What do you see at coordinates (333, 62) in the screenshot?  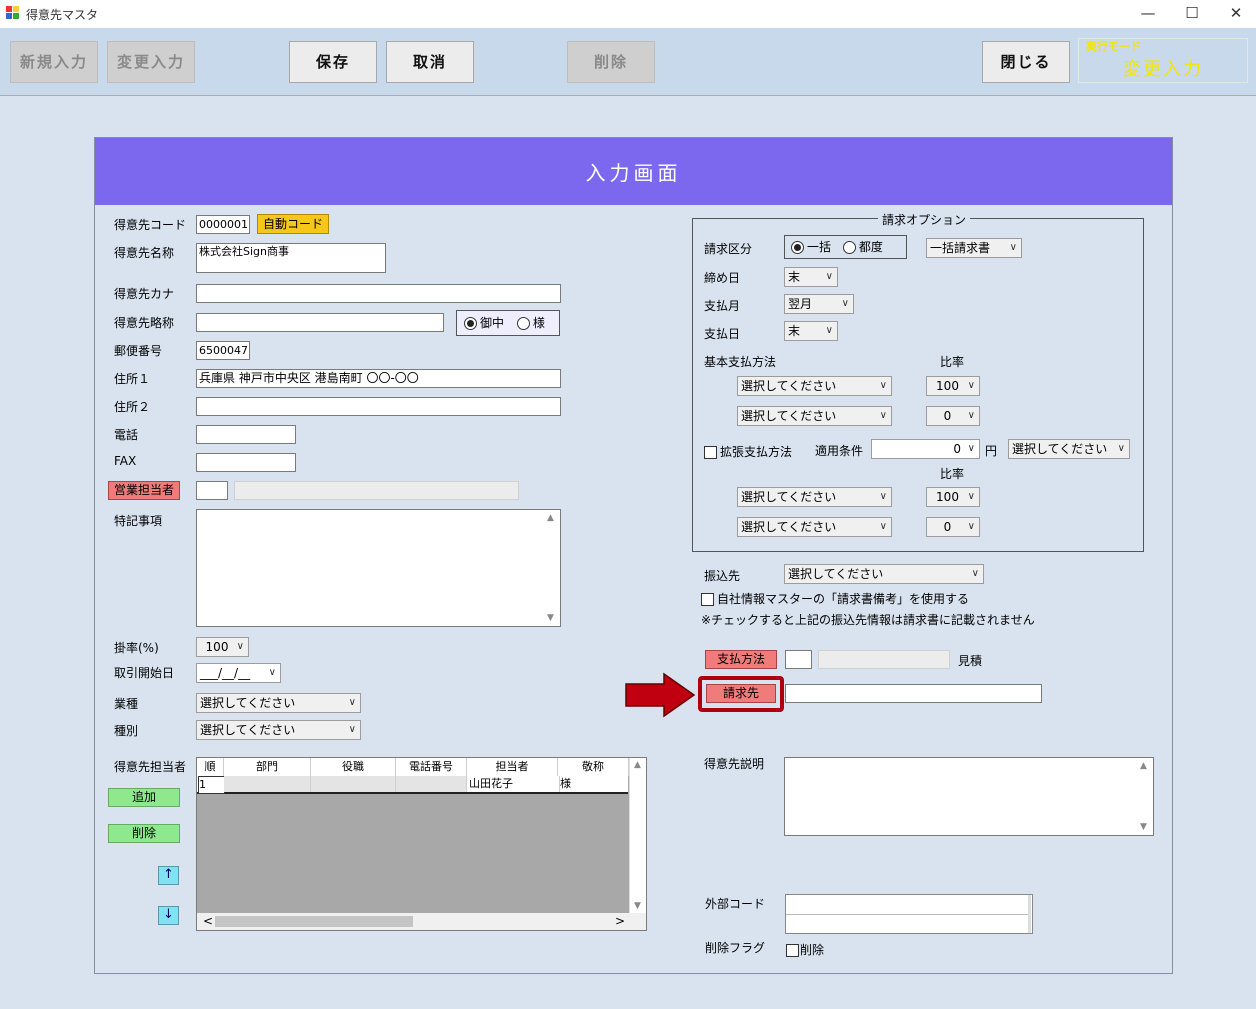 I see `save-button: 保存` at bounding box center [333, 62].